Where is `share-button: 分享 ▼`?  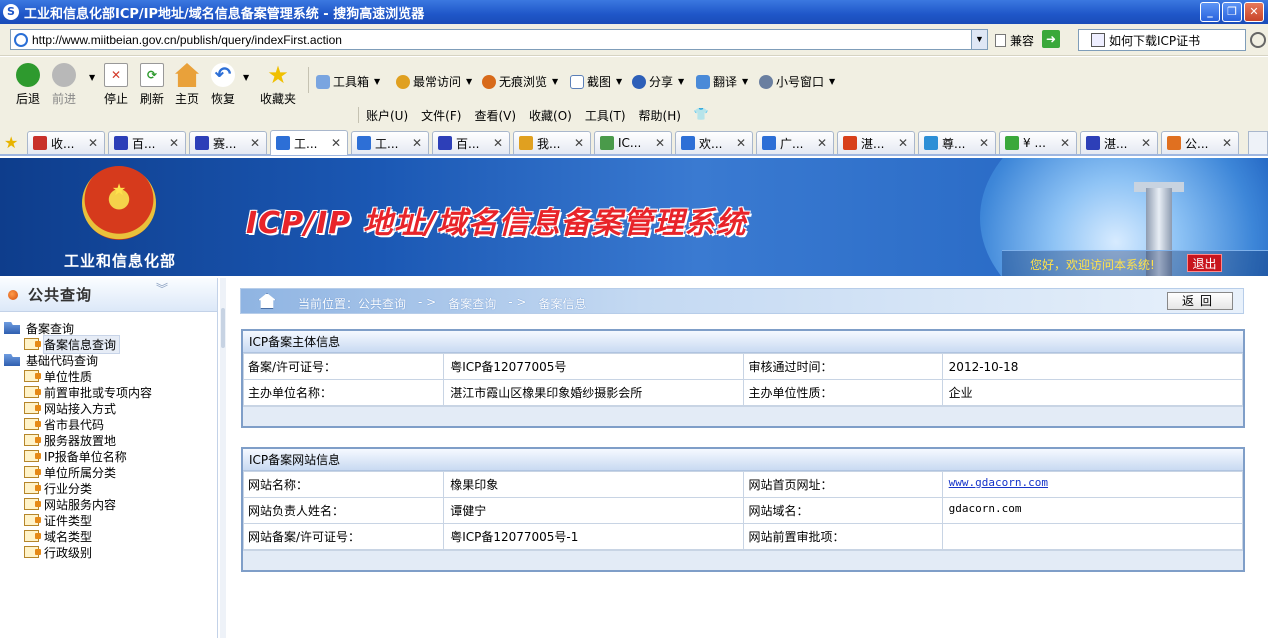 share-button: 分享 ▼ is located at coordinates (658, 81).